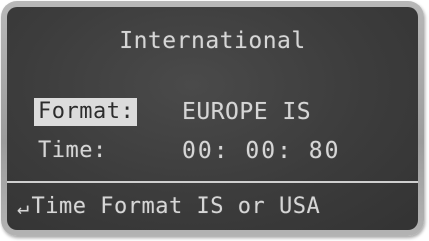 The image size is (429, 241). What do you see at coordinates (212, 182) in the screenshot?
I see `divider` at bounding box center [212, 182].